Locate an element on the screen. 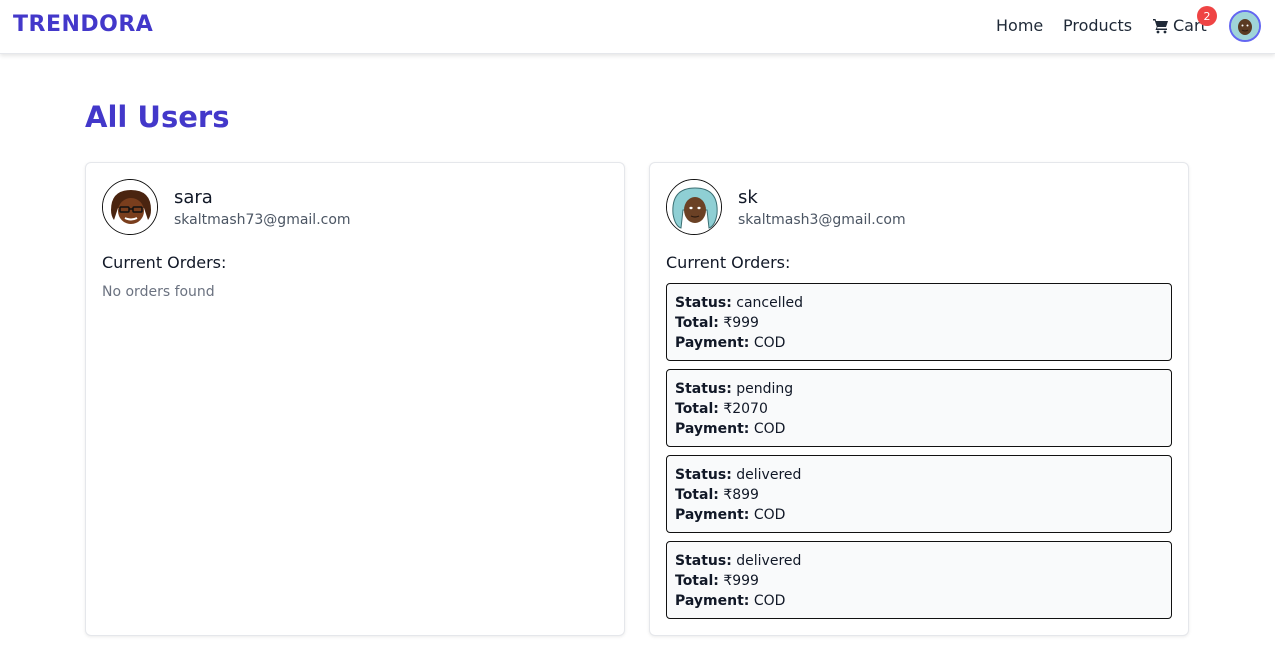 The height and width of the screenshot is (647, 1275). order-total: ₹2070 is located at coordinates (745, 409).